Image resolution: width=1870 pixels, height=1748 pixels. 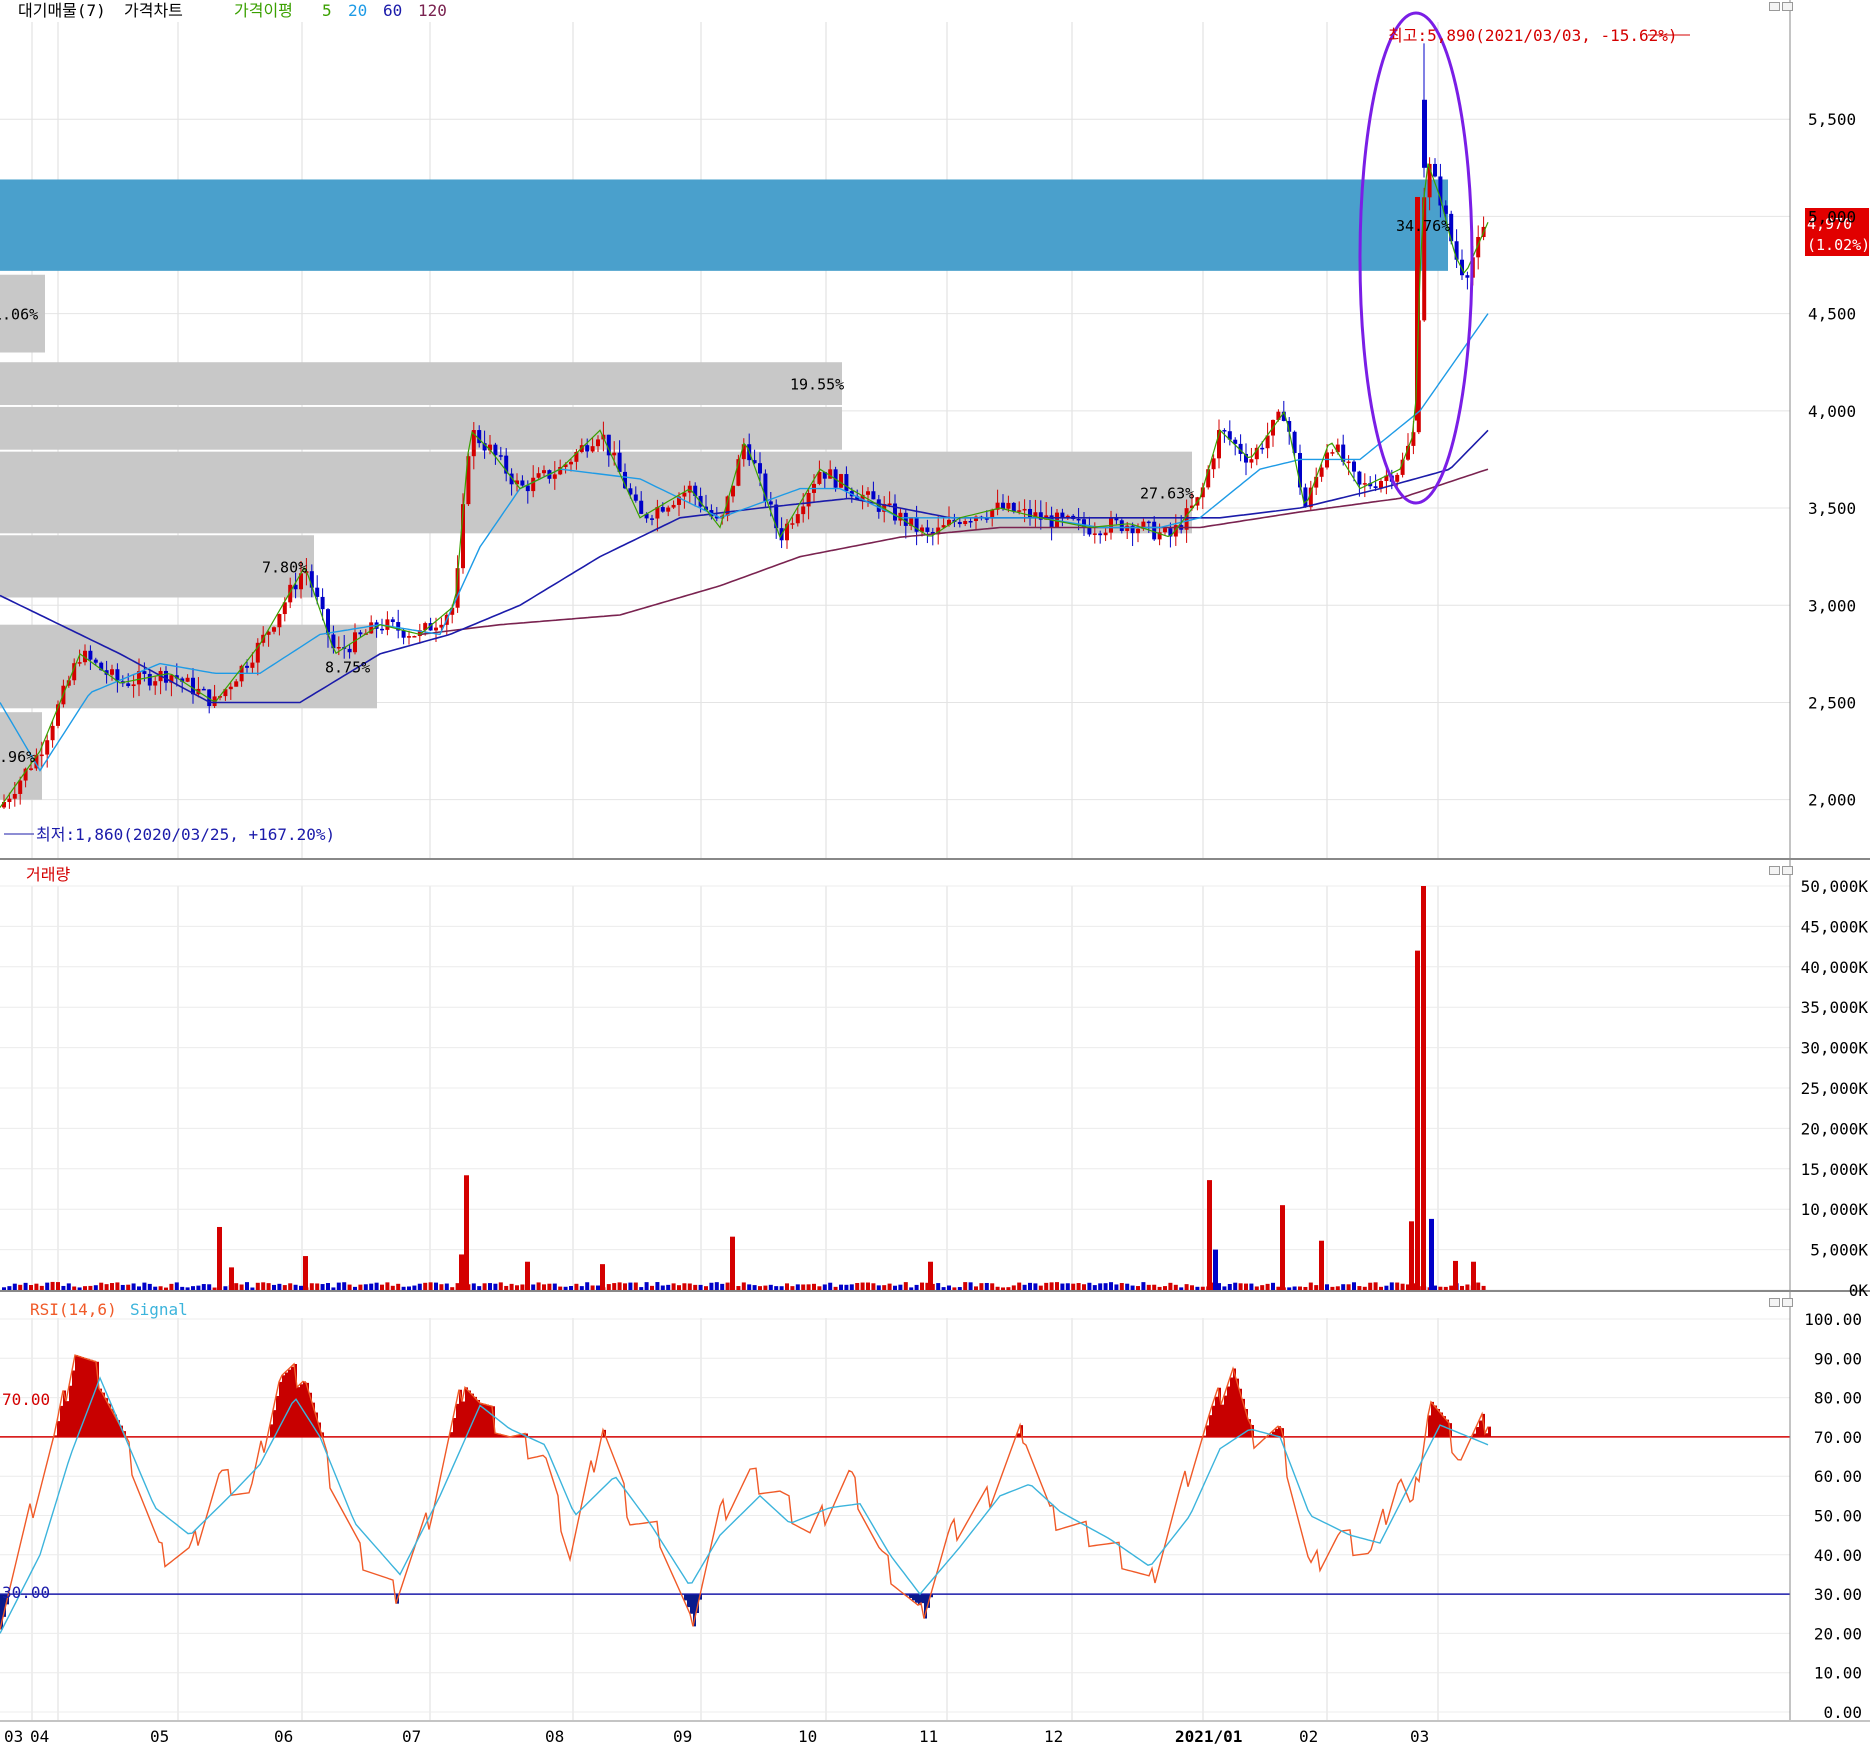 I want to click on rsi-level-lower: 30.00, so click(x=26, y=1592).